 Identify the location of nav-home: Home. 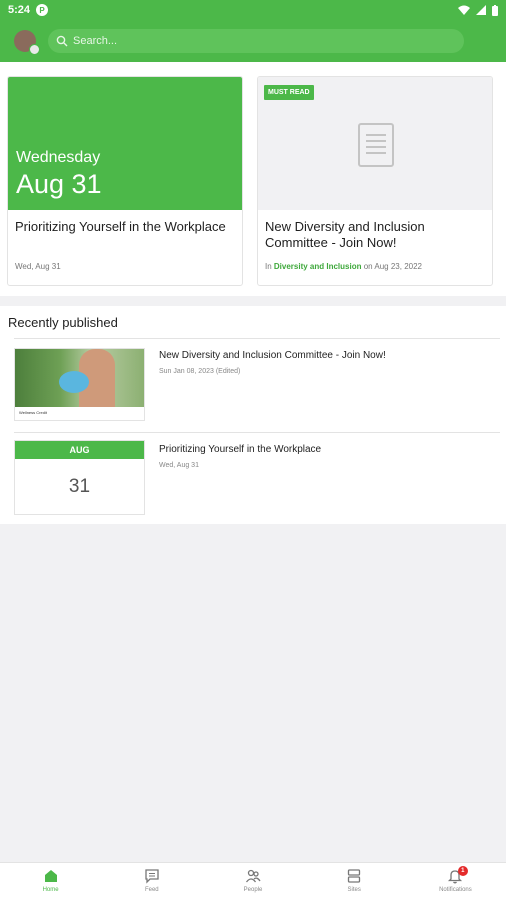
(50, 881).